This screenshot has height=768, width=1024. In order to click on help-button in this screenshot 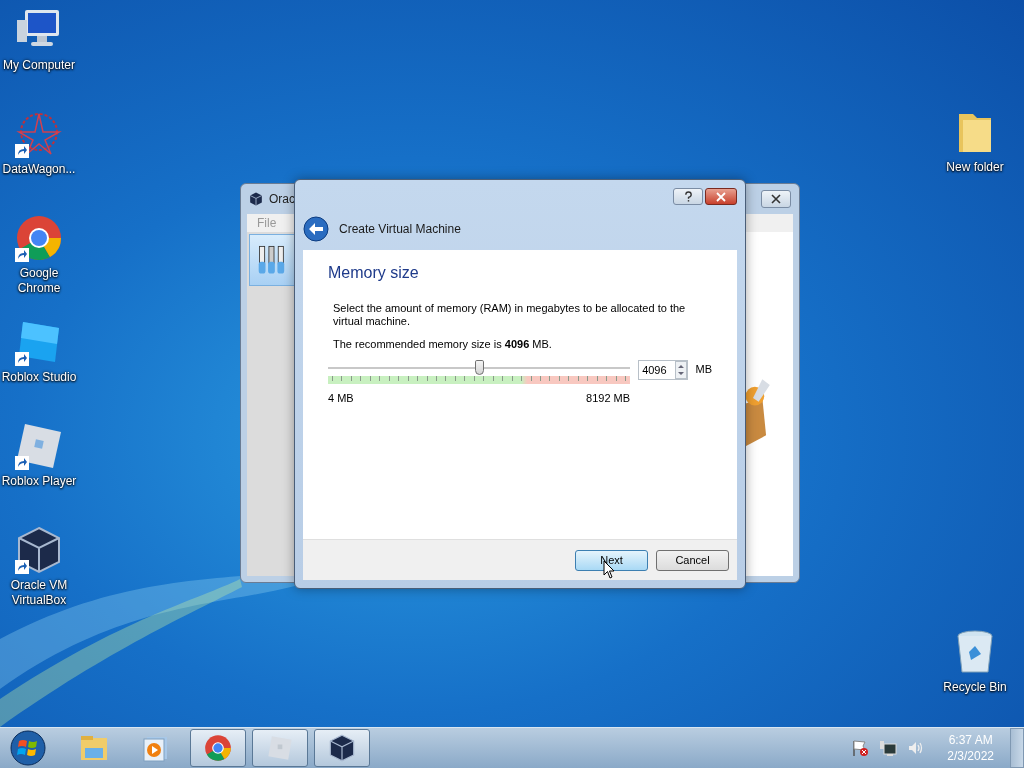, I will do `click(688, 196)`.